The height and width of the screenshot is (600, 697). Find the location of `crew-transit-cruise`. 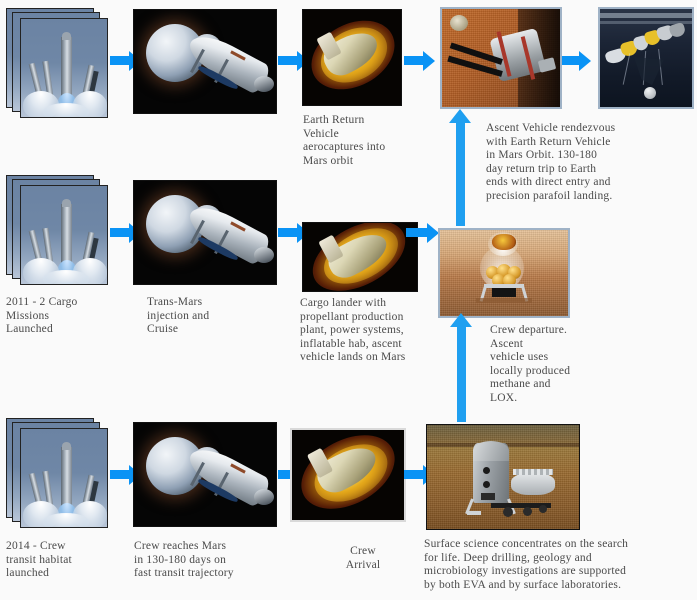

crew-transit-cruise is located at coordinates (205, 474).